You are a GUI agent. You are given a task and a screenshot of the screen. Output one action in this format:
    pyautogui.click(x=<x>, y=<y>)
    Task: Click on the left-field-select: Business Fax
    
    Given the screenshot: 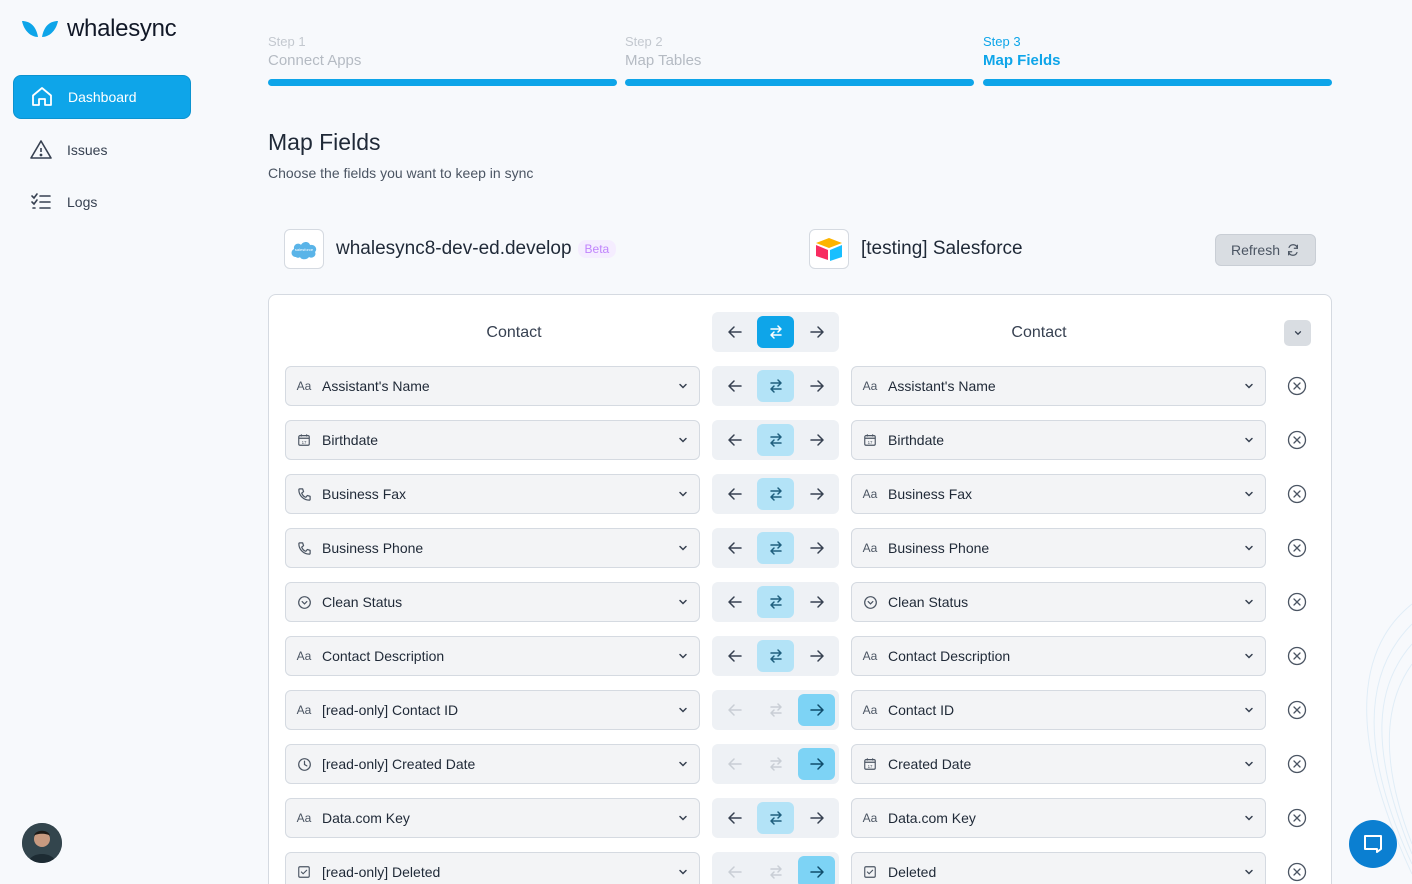 What is the action you would take?
    pyautogui.click(x=492, y=494)
    